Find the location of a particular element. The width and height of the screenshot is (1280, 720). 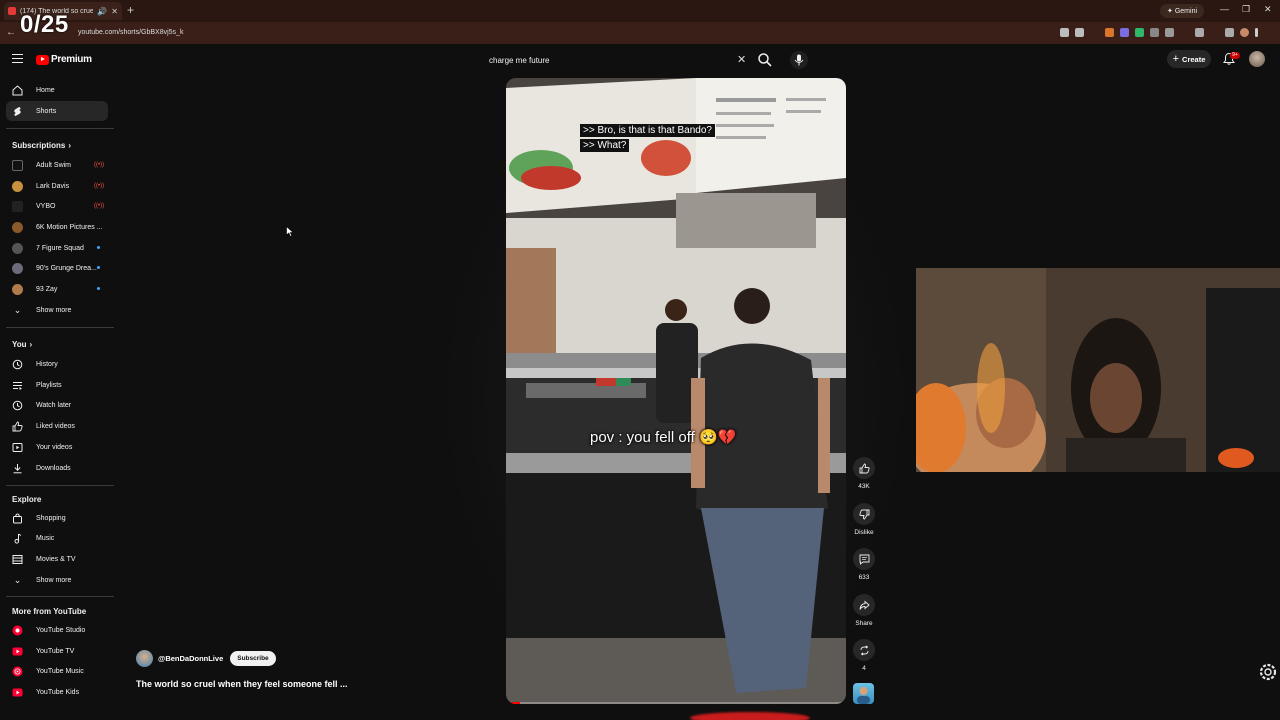

chevron-down-icon: ⌄ is located at coordinates (17, 309).